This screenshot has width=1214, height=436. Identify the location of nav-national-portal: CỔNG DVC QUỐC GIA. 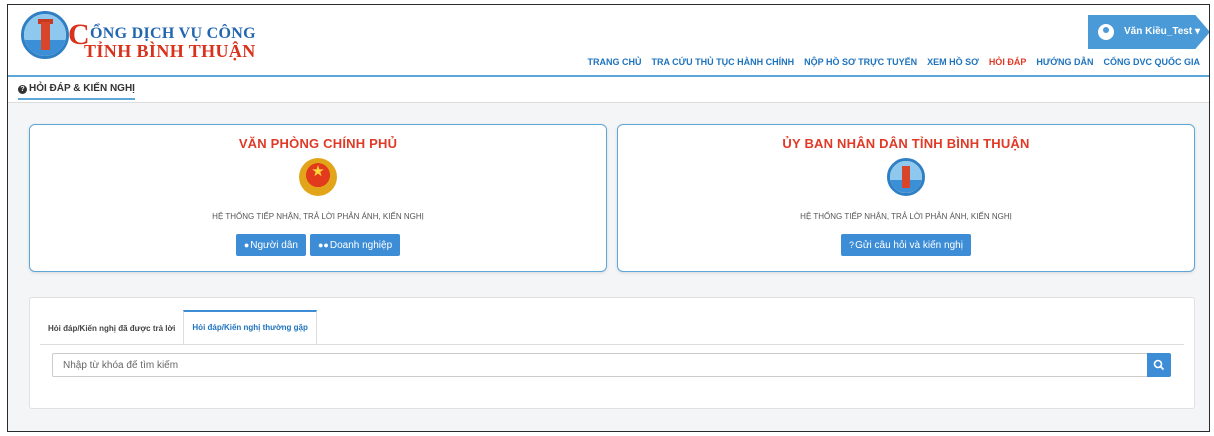
(1151, 62).